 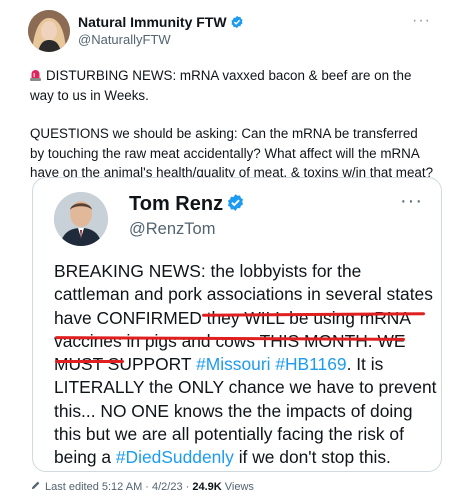 I want to click on hashtag-diedsuddenly: #DiedSuddenly, so click(x=175, y=457).